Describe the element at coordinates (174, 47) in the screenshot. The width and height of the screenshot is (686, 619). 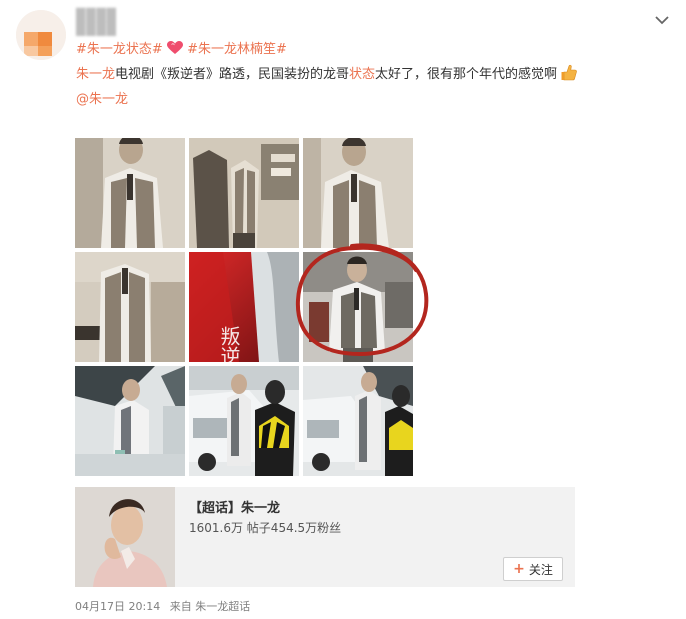
I see `heart-icon` at that location.